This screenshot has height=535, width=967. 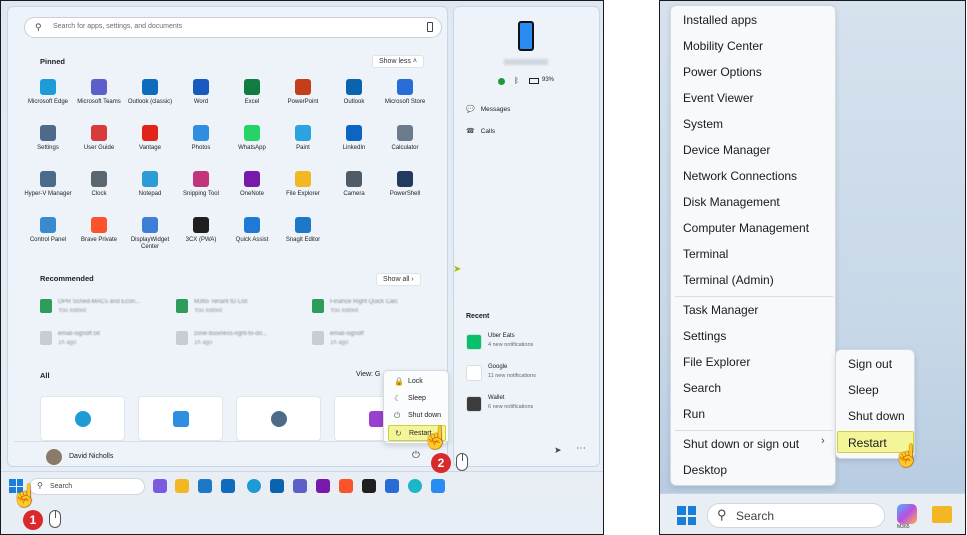 What do you see at coordinates (942, 514) in the screenshot?
I see `file-explorer-icon` at bounding box center [942, 514].